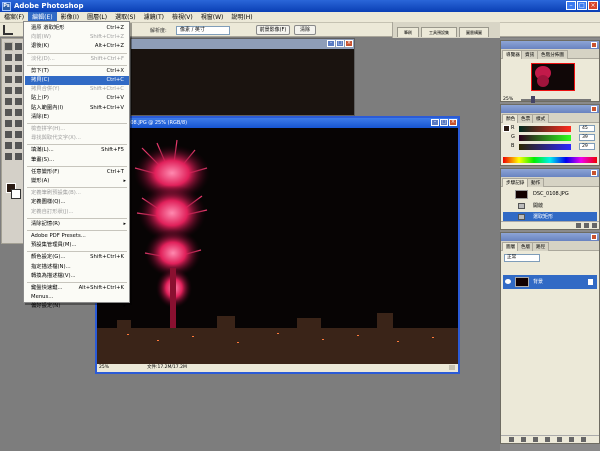  Describe the element at coordinates (578, 225) in the screenshot. I see `new-snapshot-icon` at that location.